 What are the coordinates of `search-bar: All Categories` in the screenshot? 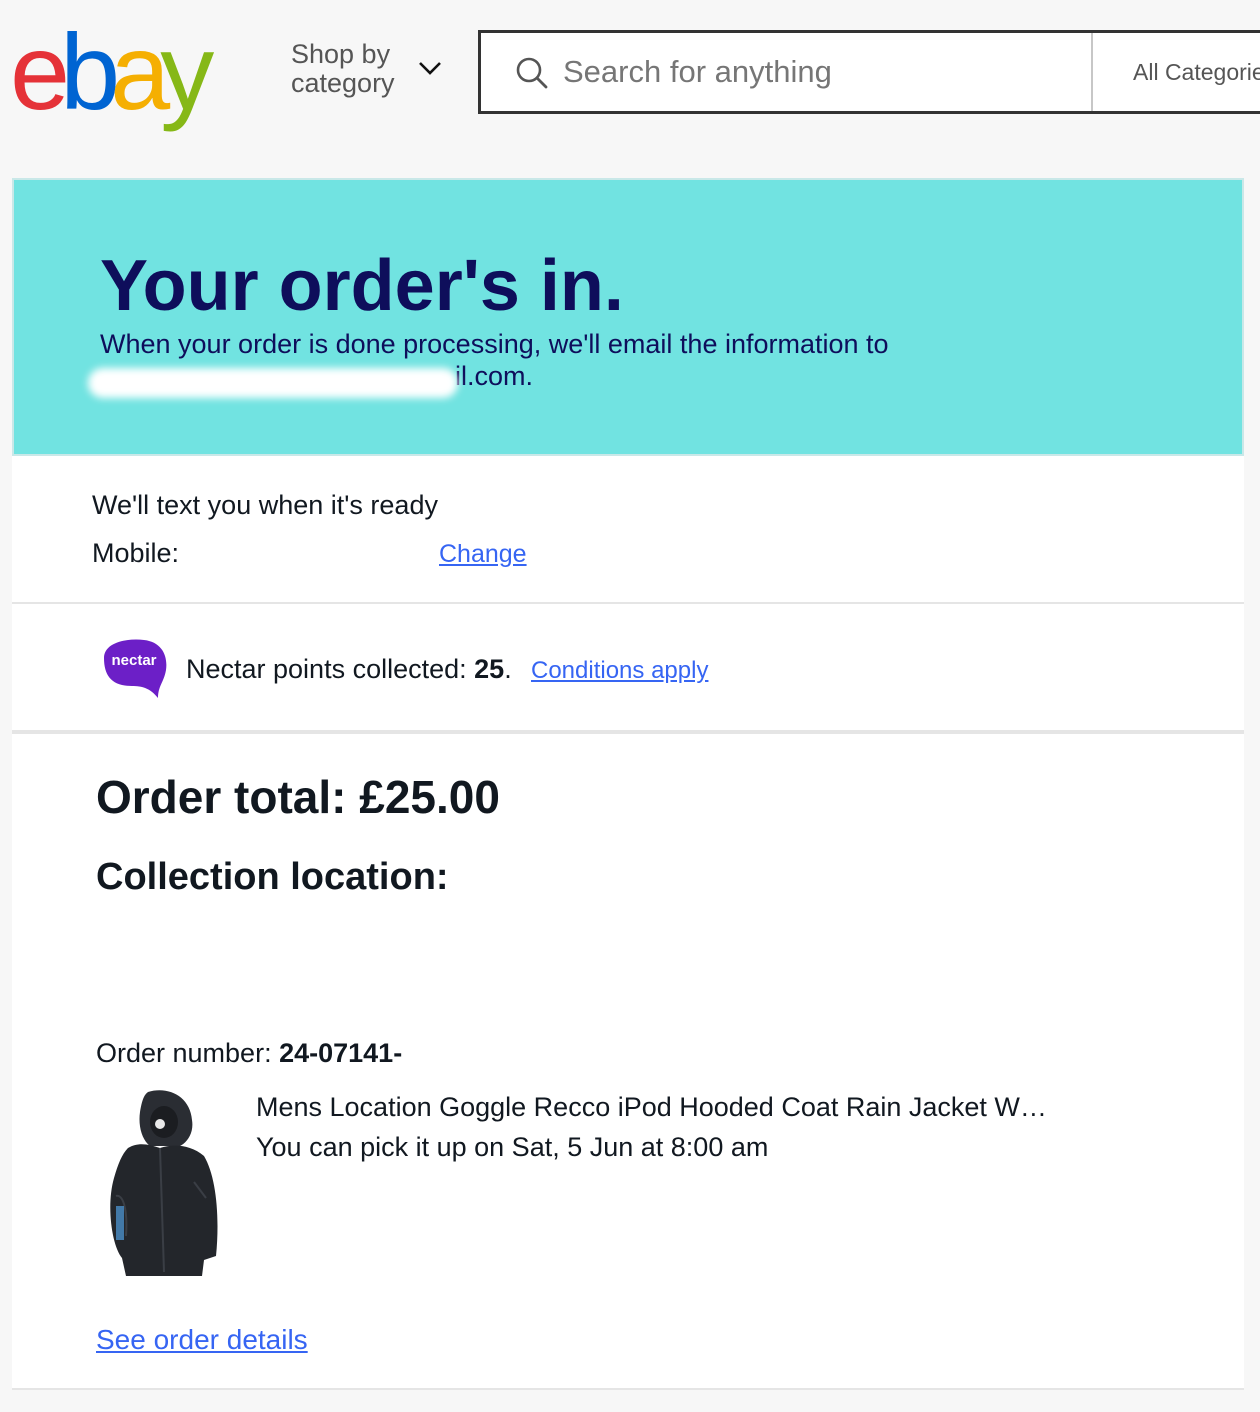 It's located at (869, 72).